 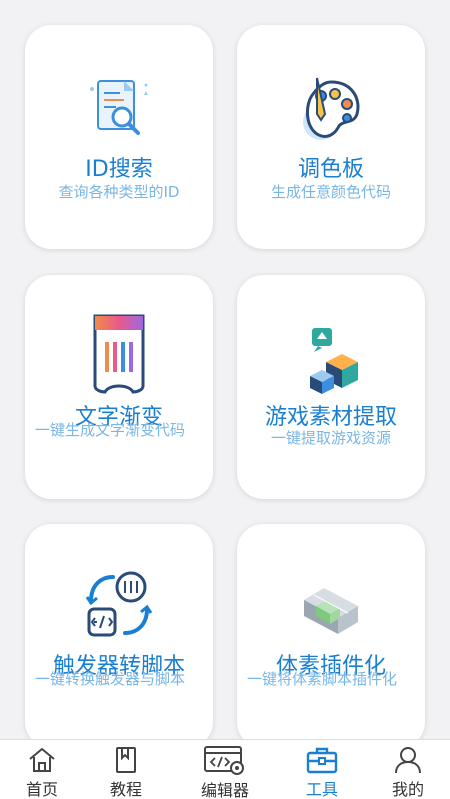 What do you see at coordinates (110, 430) in the screenshot?
I see `card-subtitle: 一键生成文字渐变代码` at bounding box center [110, 430].